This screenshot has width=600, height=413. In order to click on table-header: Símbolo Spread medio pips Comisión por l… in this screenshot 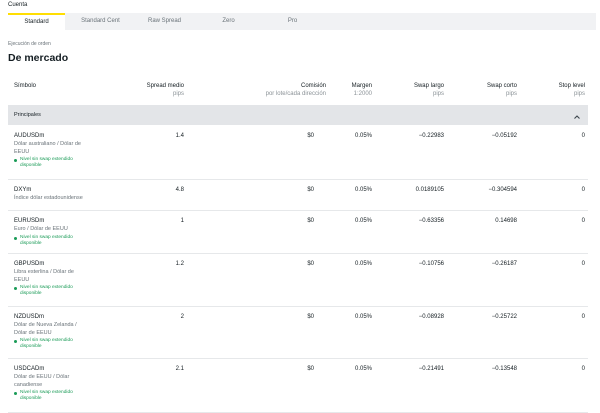, I will do `click(300, 93)`.